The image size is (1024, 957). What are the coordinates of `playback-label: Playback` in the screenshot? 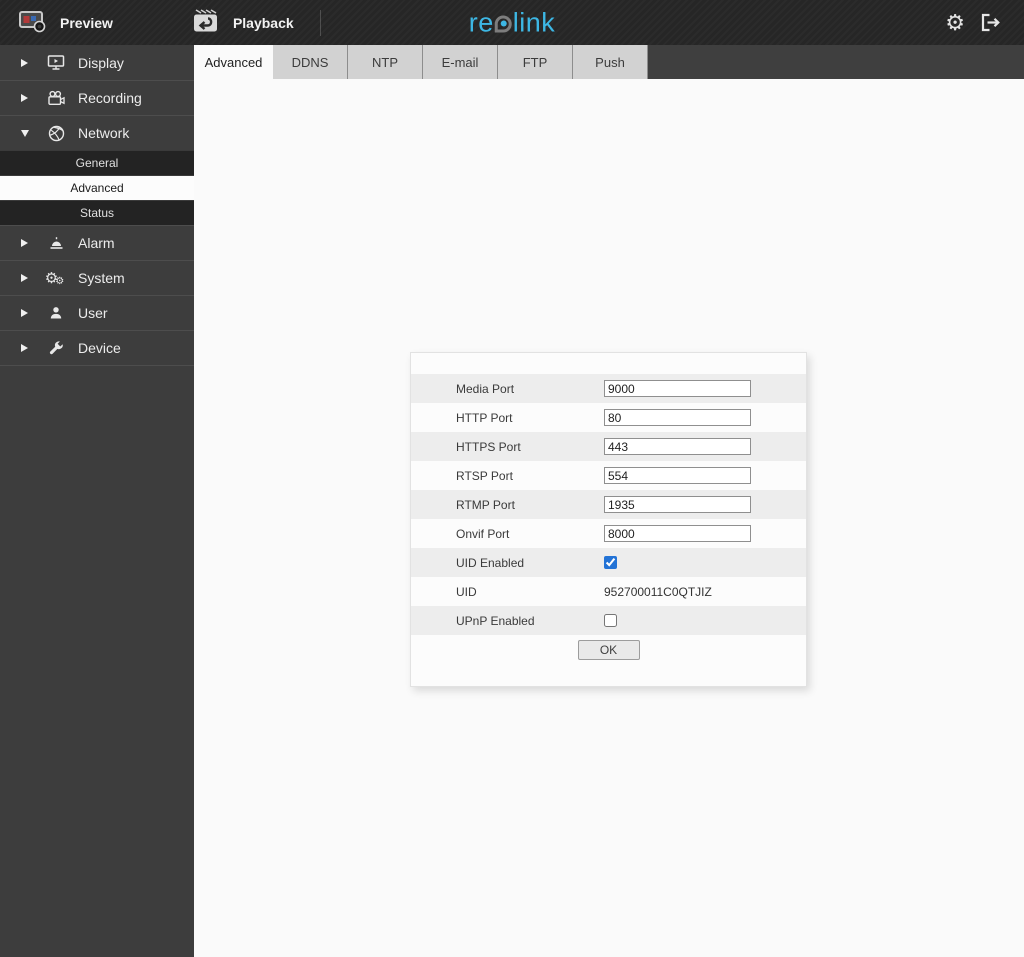 It's located at (263, 22).